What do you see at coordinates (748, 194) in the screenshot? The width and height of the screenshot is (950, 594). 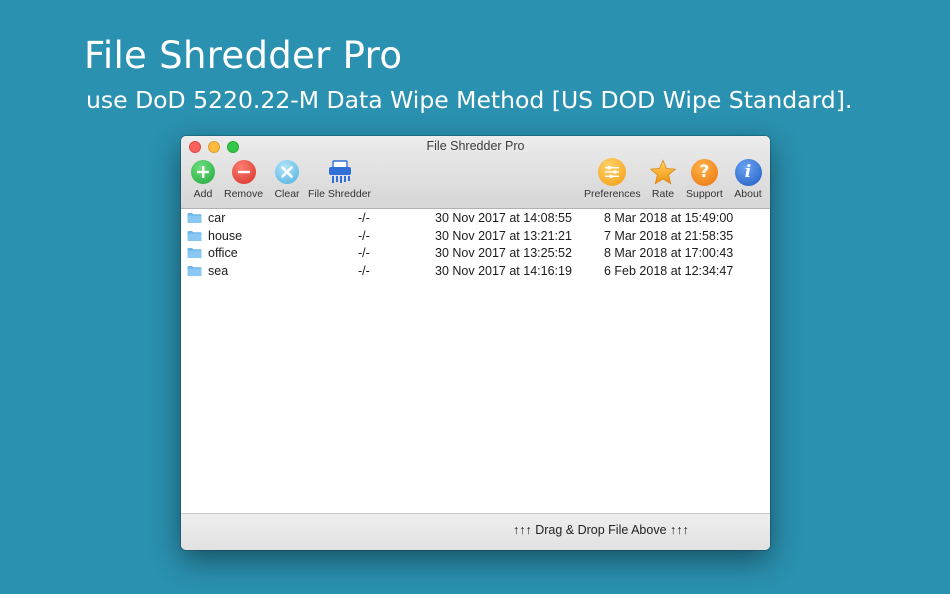 I see `about-label: About` at bounding box center [748, 194].